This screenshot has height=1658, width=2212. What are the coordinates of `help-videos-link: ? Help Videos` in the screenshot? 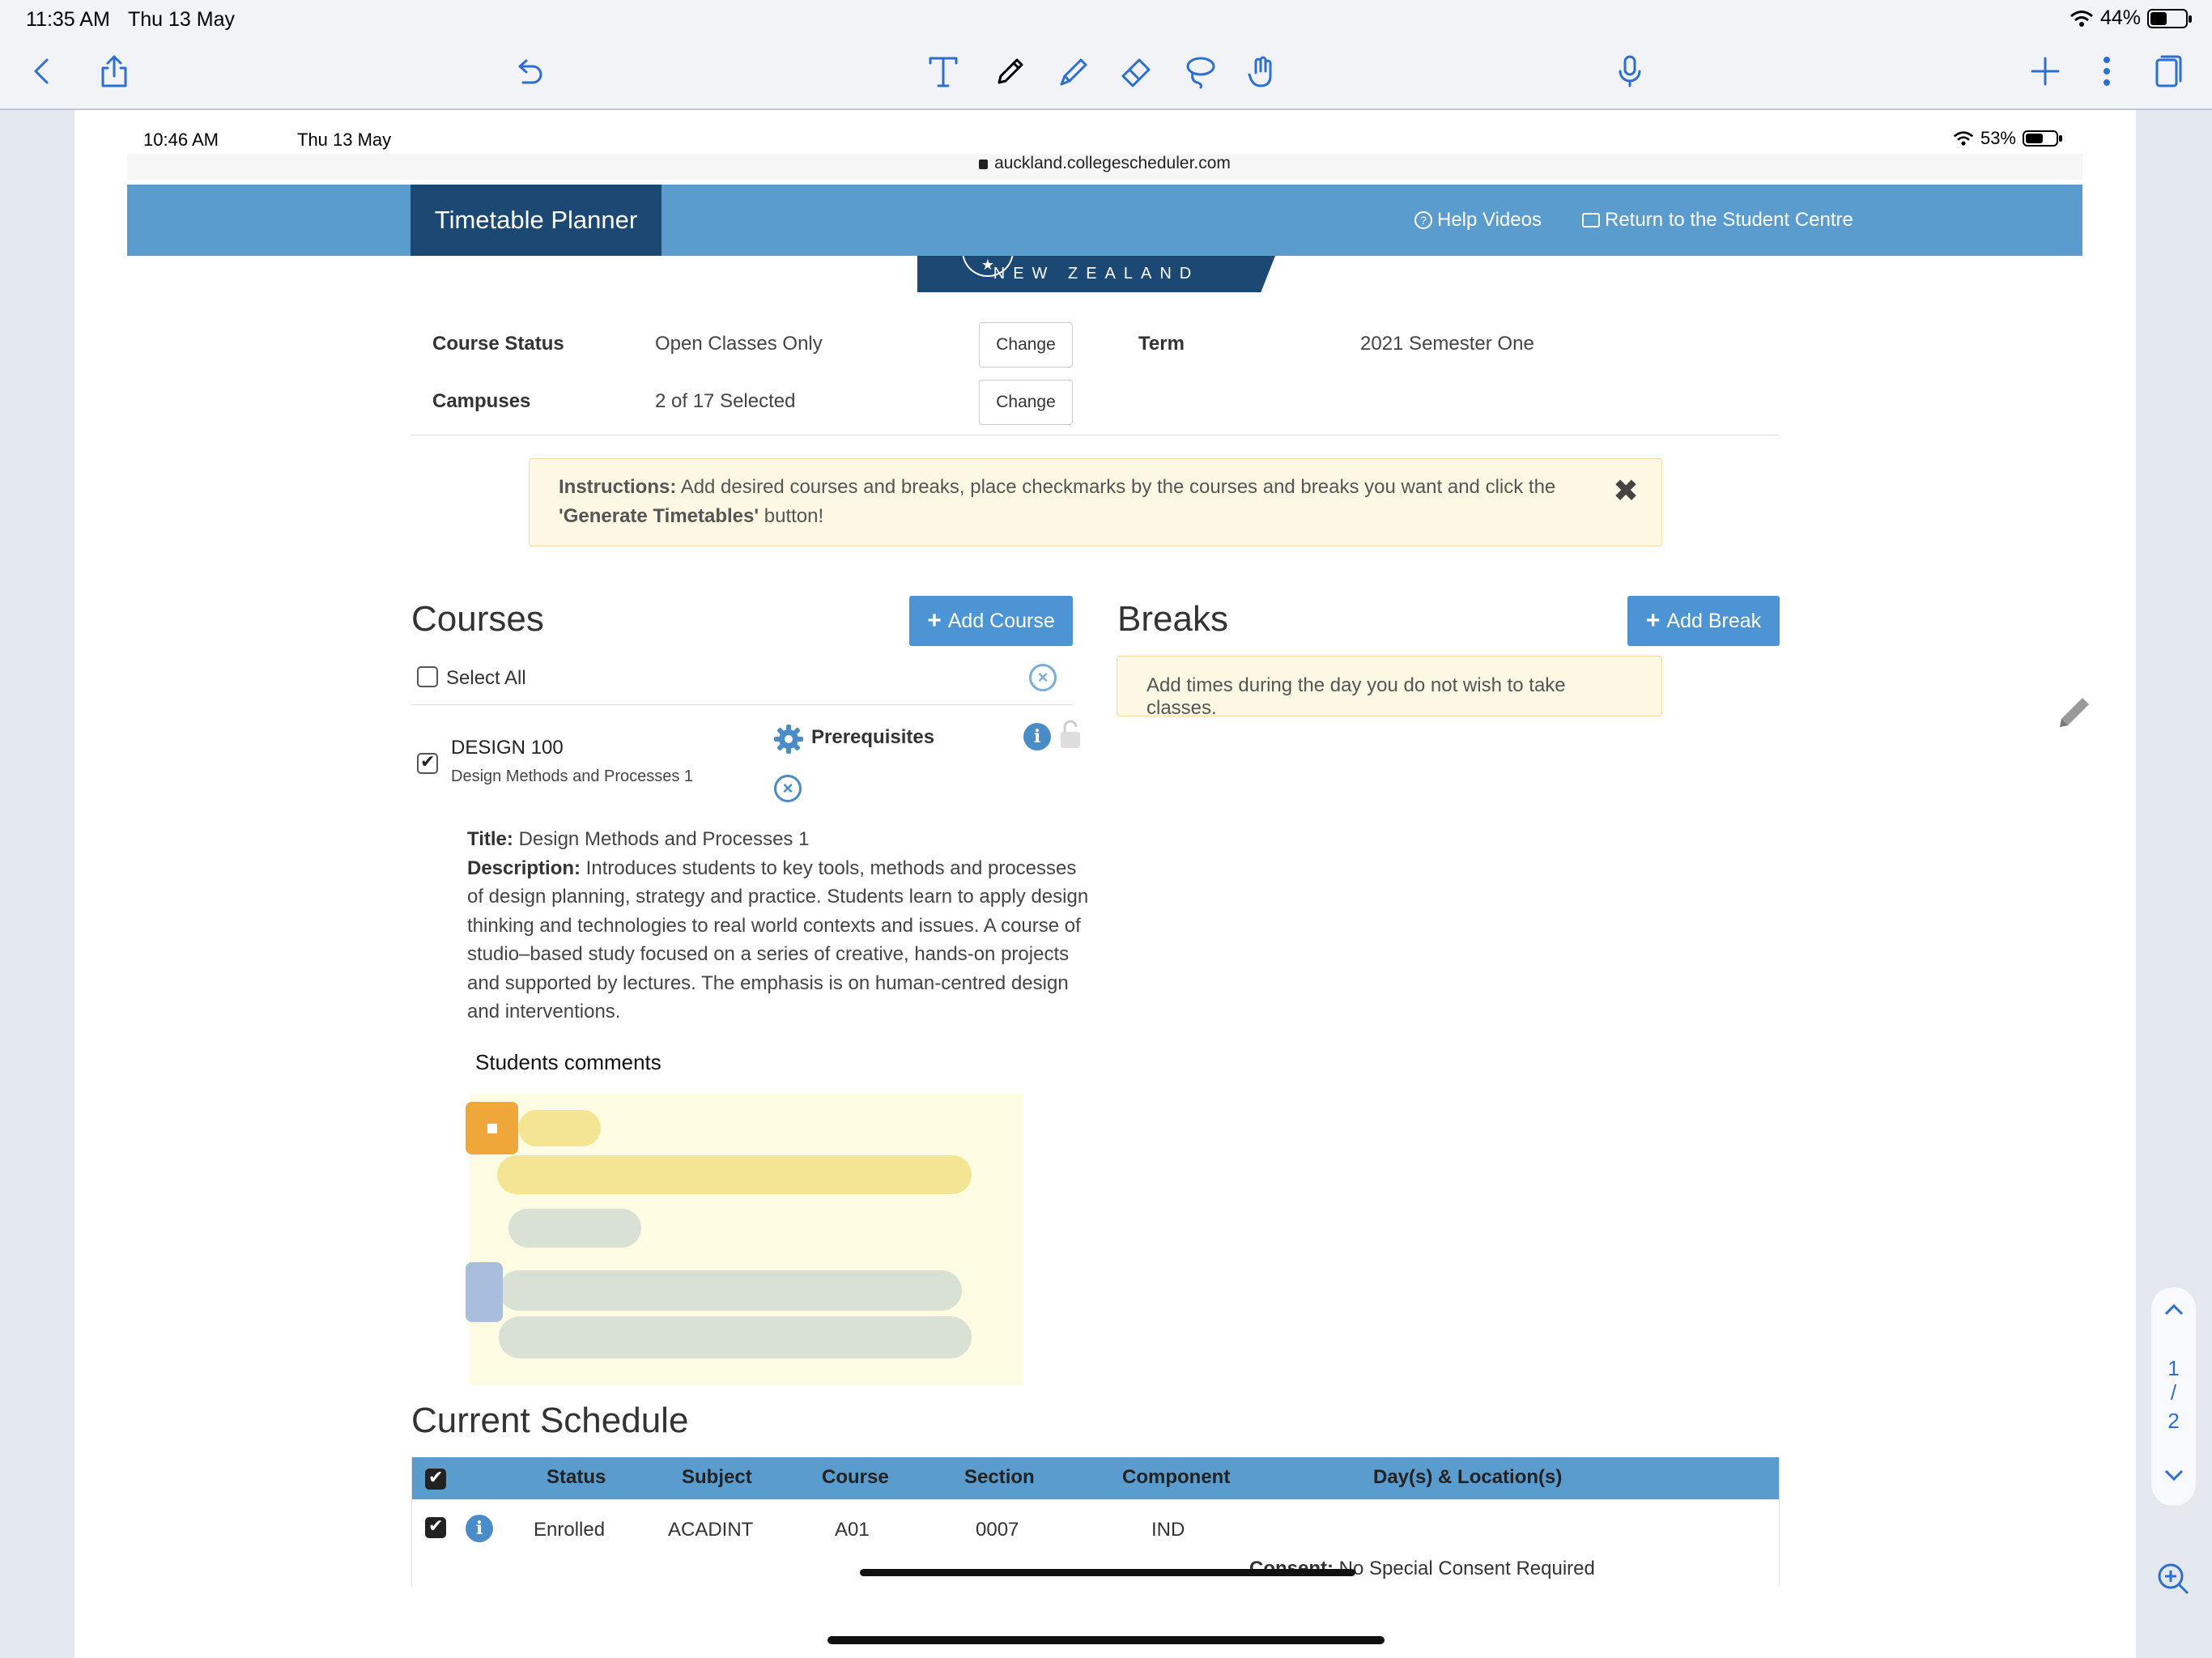 It's located at (1478, 220).